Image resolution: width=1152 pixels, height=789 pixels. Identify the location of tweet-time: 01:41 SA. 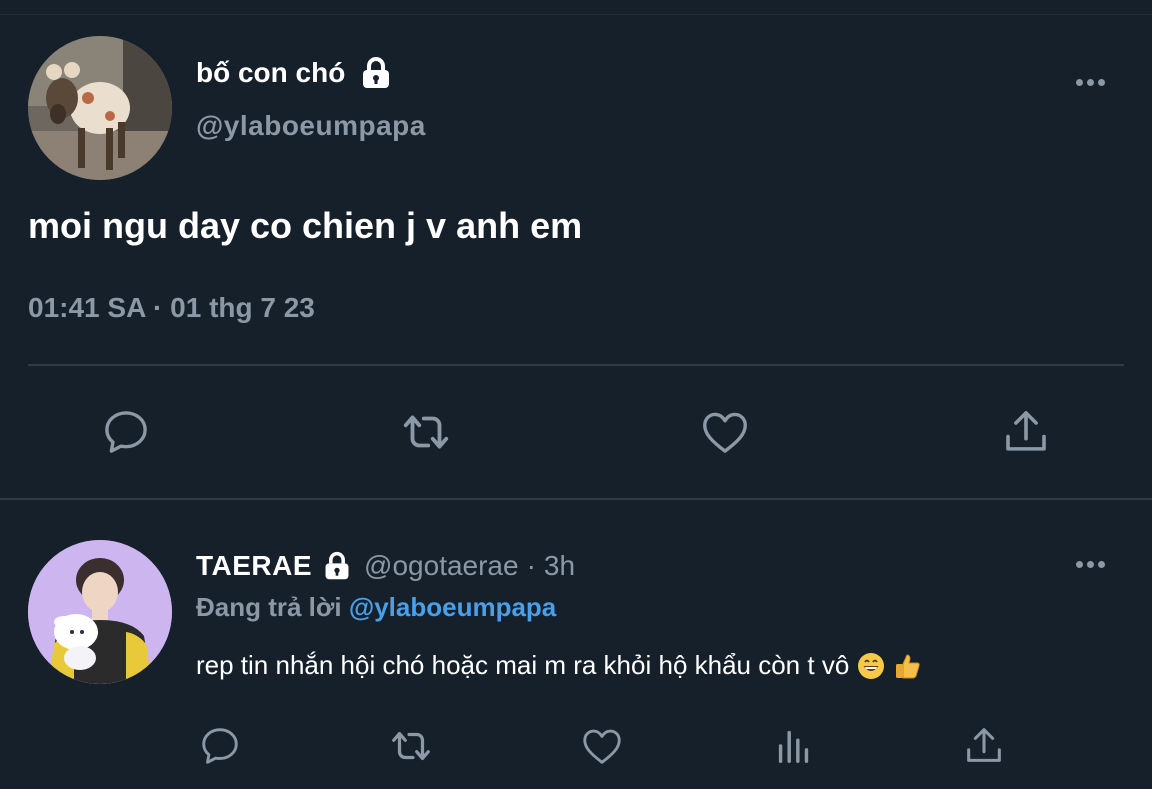
(87, 307).